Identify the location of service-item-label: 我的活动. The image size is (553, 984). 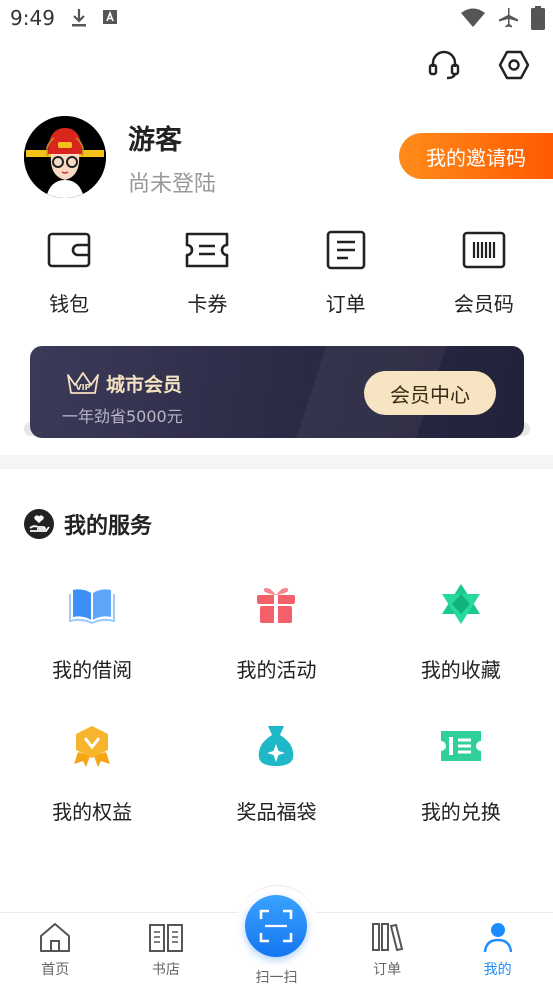
(276, 670).